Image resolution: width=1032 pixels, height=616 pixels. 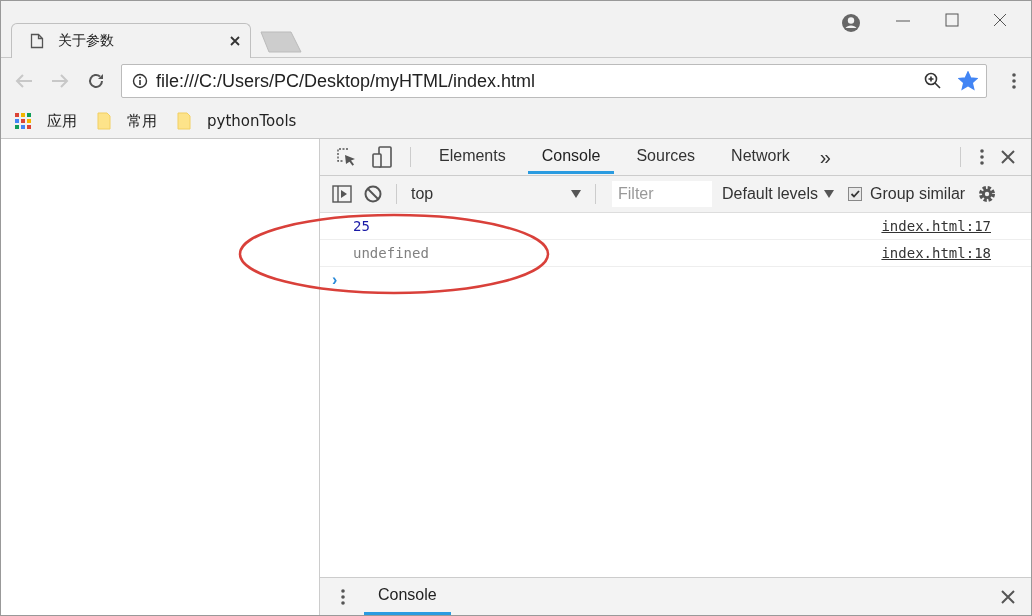 What do you see at coordinates (382, 157) in the screenshot?
I see `device-icon` at bounding box center [382, 157].